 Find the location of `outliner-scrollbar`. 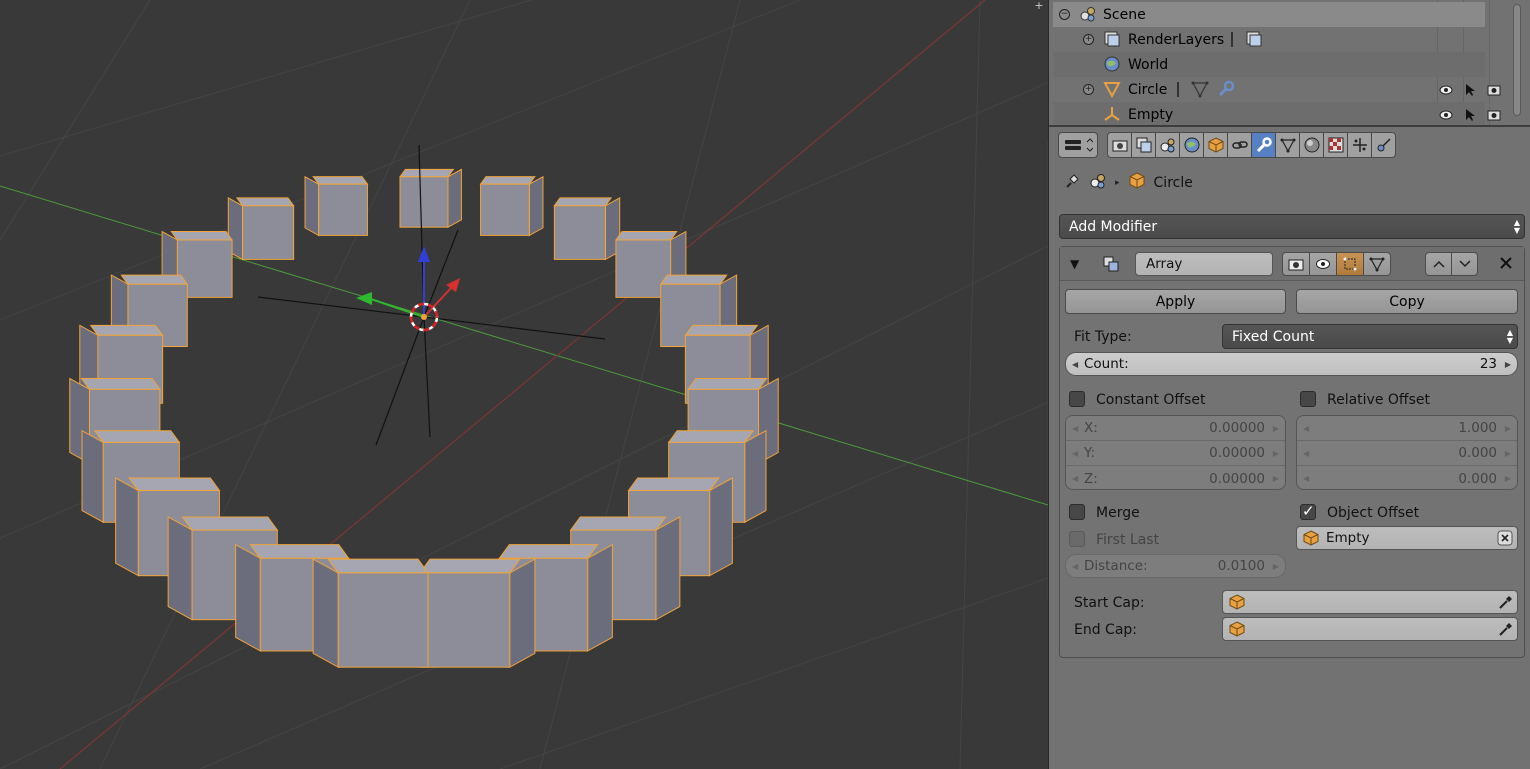

outliner-scrollbar is located at coordinates (1517, 60).